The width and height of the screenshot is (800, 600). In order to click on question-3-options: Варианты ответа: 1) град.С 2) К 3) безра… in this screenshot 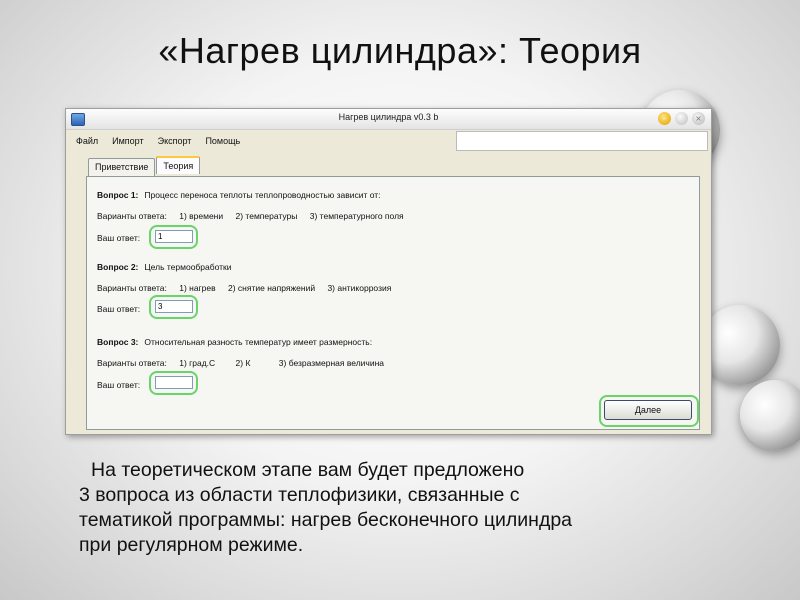, I will do `click(240, 363)`.